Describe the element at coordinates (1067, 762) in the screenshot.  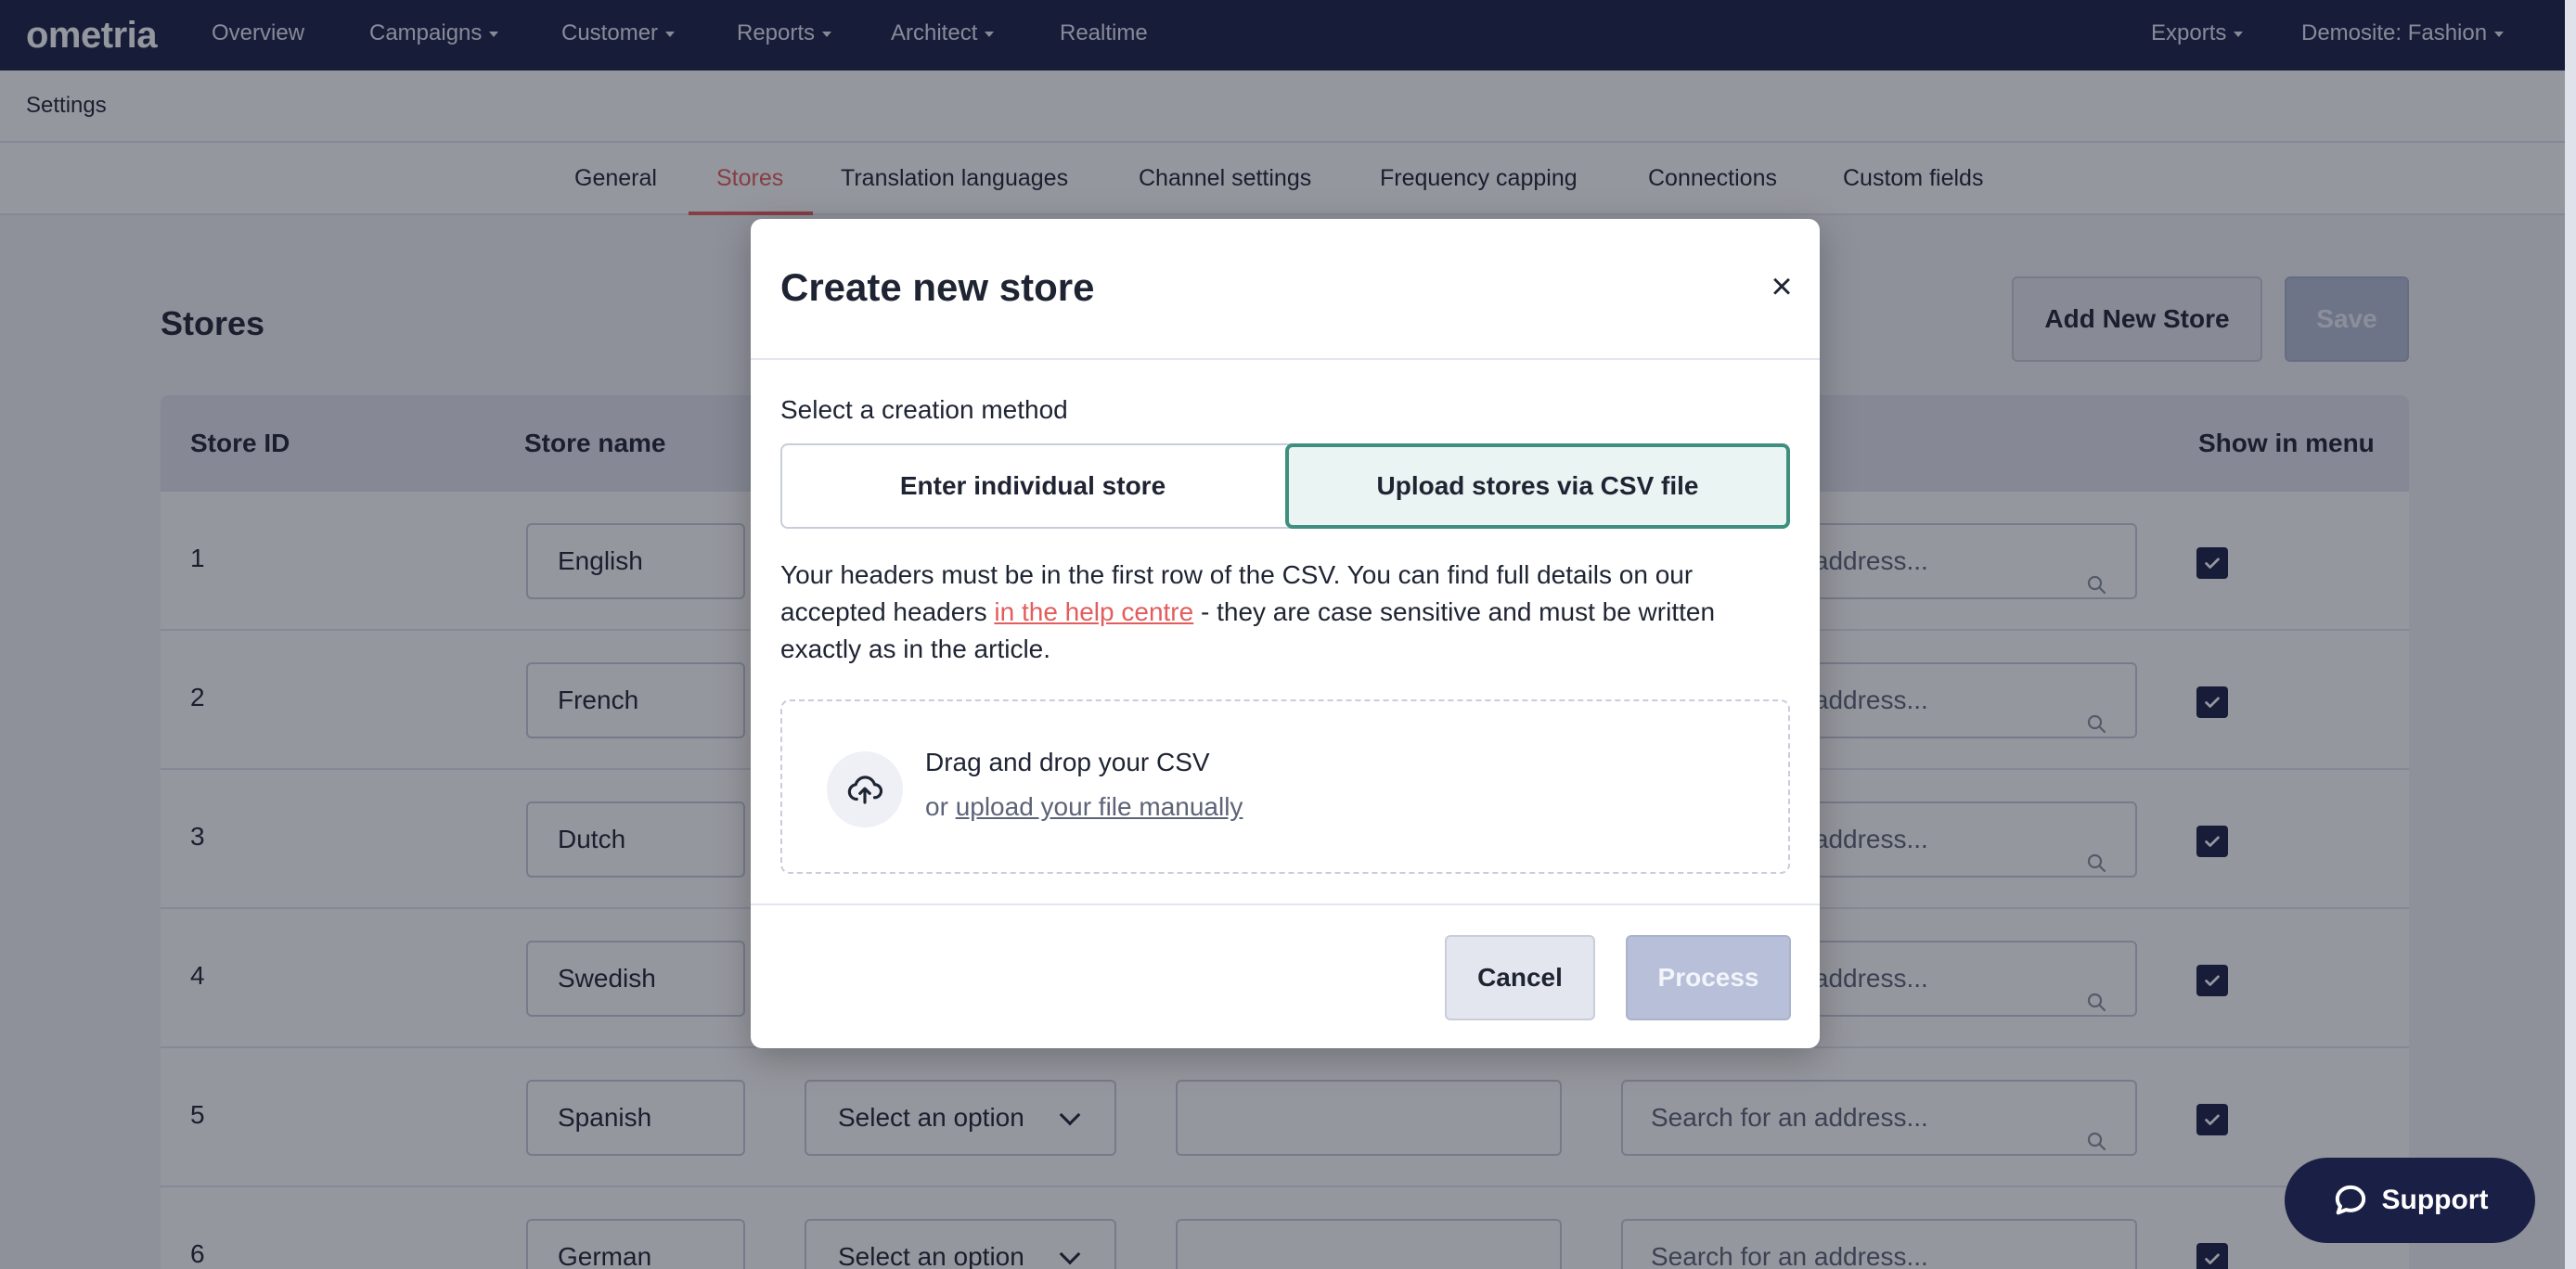
I see `drop-title: Drag and drop your CSV` at that location.